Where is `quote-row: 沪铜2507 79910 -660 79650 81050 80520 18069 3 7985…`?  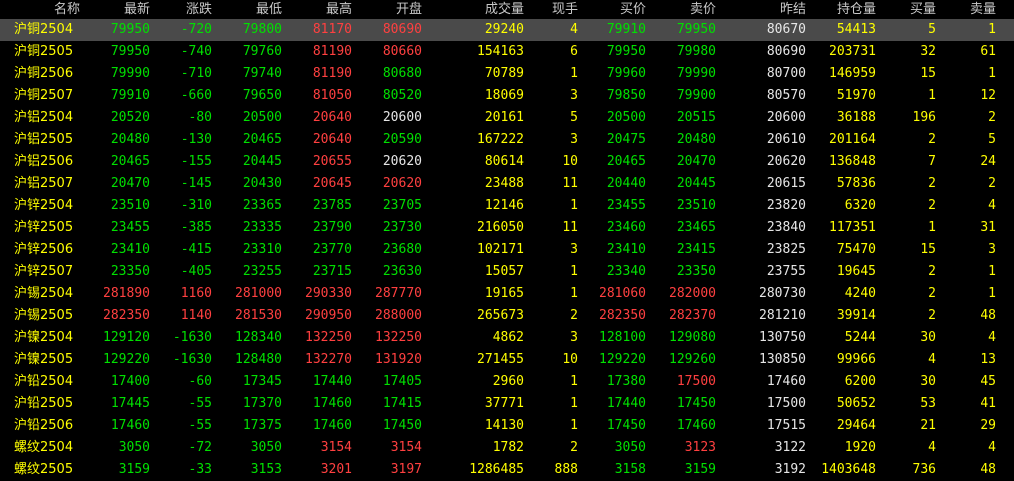
quote-row: 沪铜2507 79910 -660 79650 81050 80520 18069 3 7985… is located at coordinates (507, 96).